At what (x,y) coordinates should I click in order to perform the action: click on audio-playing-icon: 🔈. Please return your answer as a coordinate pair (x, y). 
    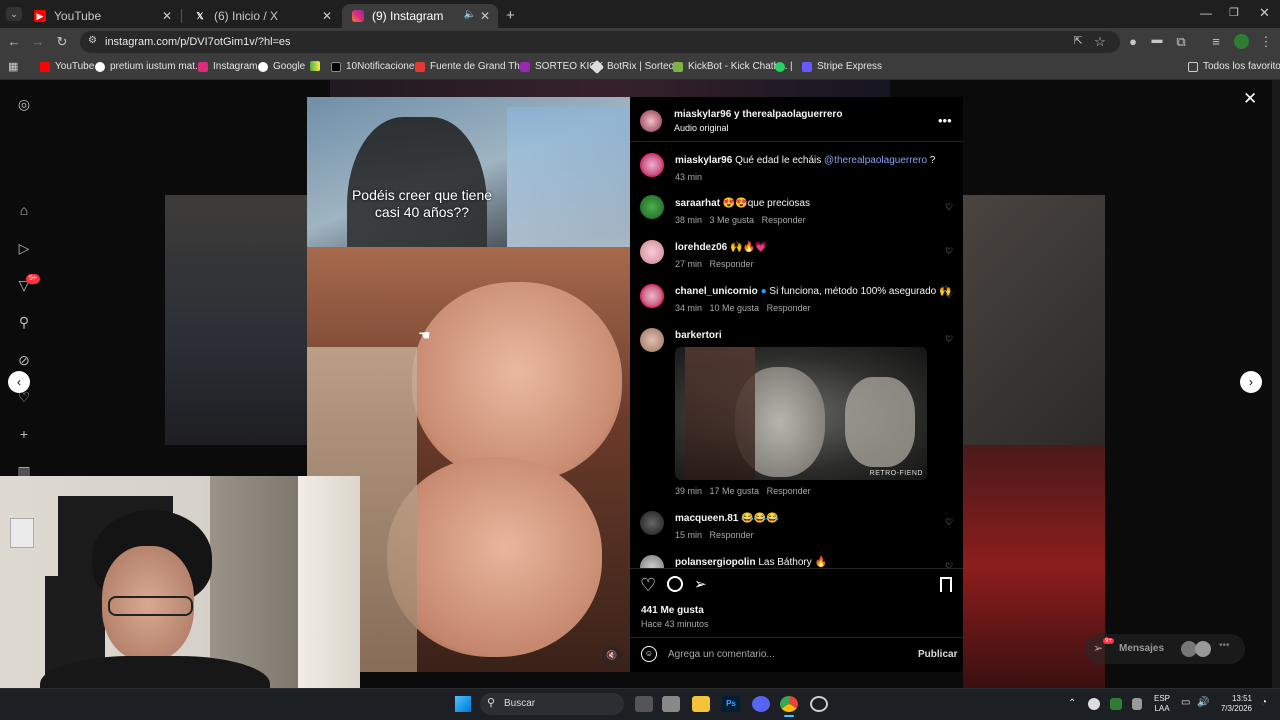
    Looking at the image, I should click on (470, 14).